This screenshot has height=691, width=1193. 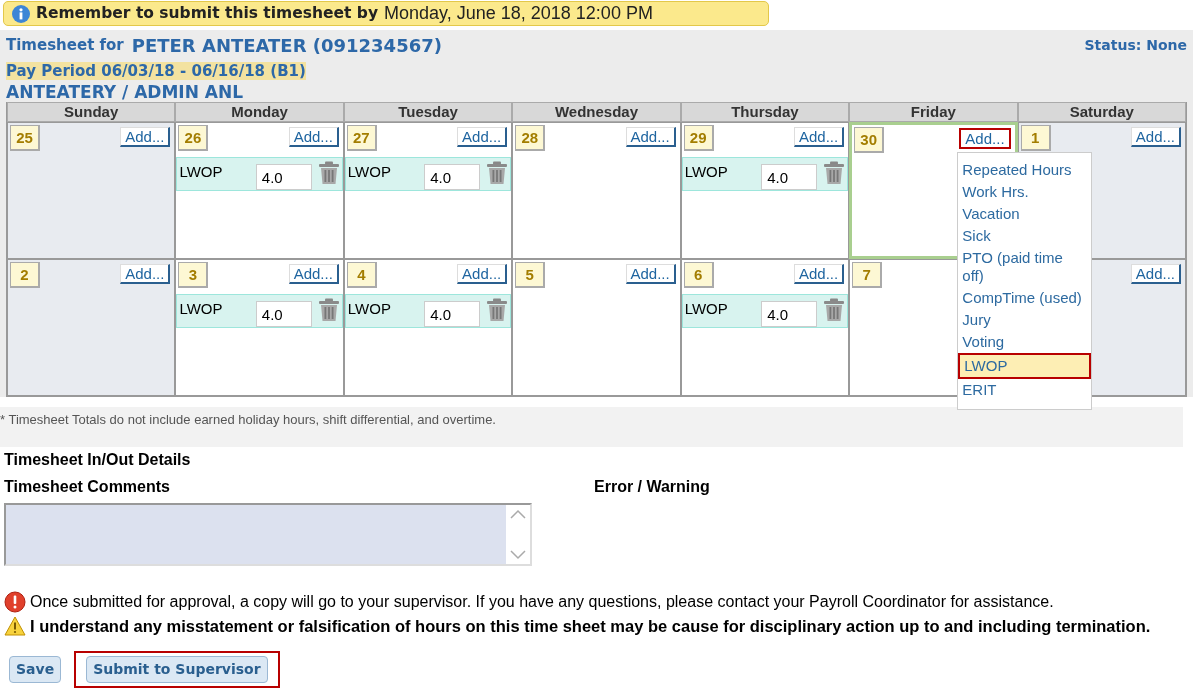 What do you see at coordinates (15, 602) in the screenshot?
I see `error-icon` at bounding box center [15, 602].